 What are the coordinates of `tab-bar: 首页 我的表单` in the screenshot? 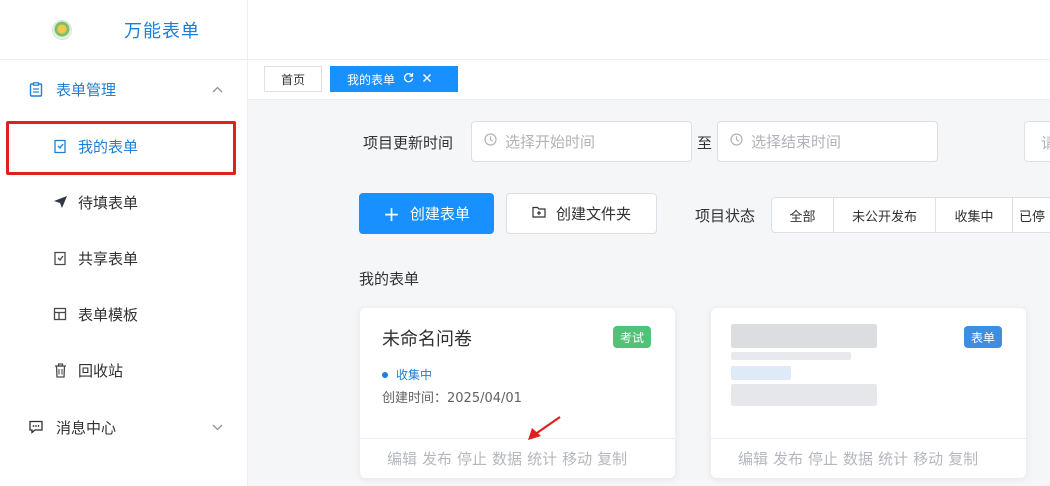 It's located at (649, 80).